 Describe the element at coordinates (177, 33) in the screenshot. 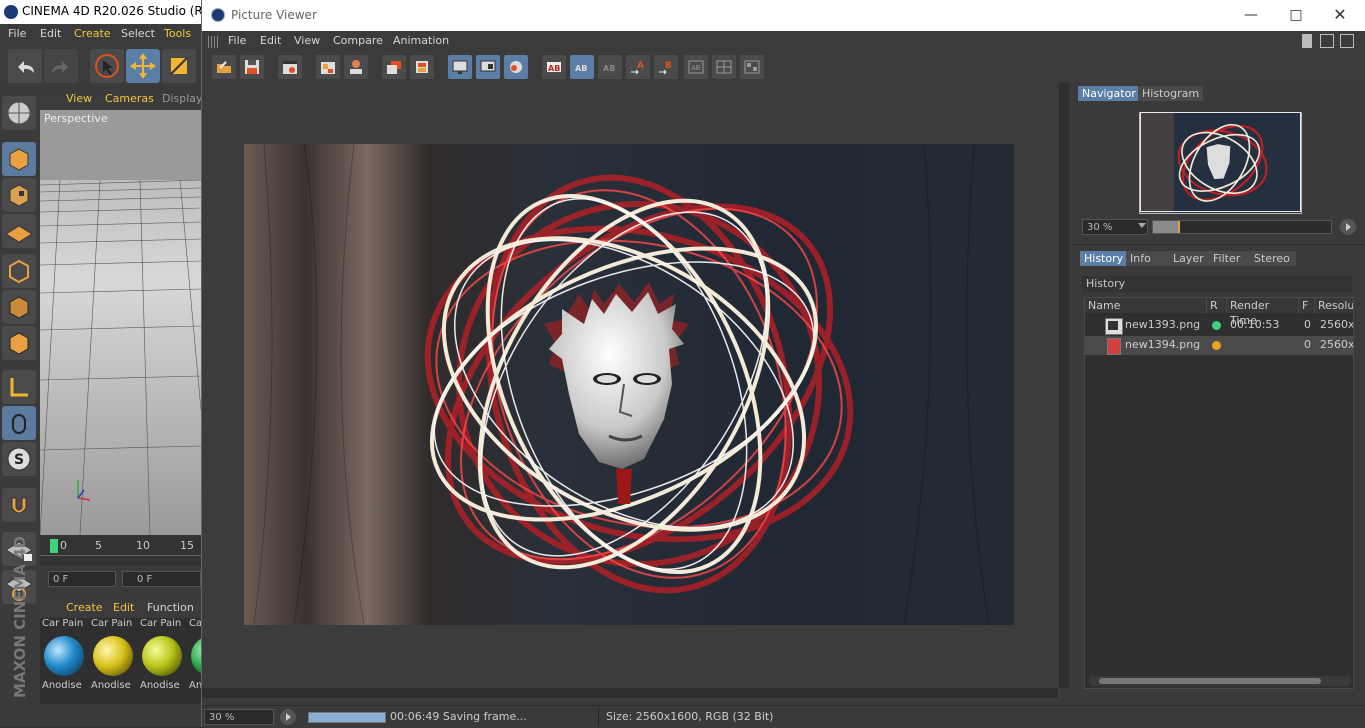

I see `menu-tools: Tools` at that location.